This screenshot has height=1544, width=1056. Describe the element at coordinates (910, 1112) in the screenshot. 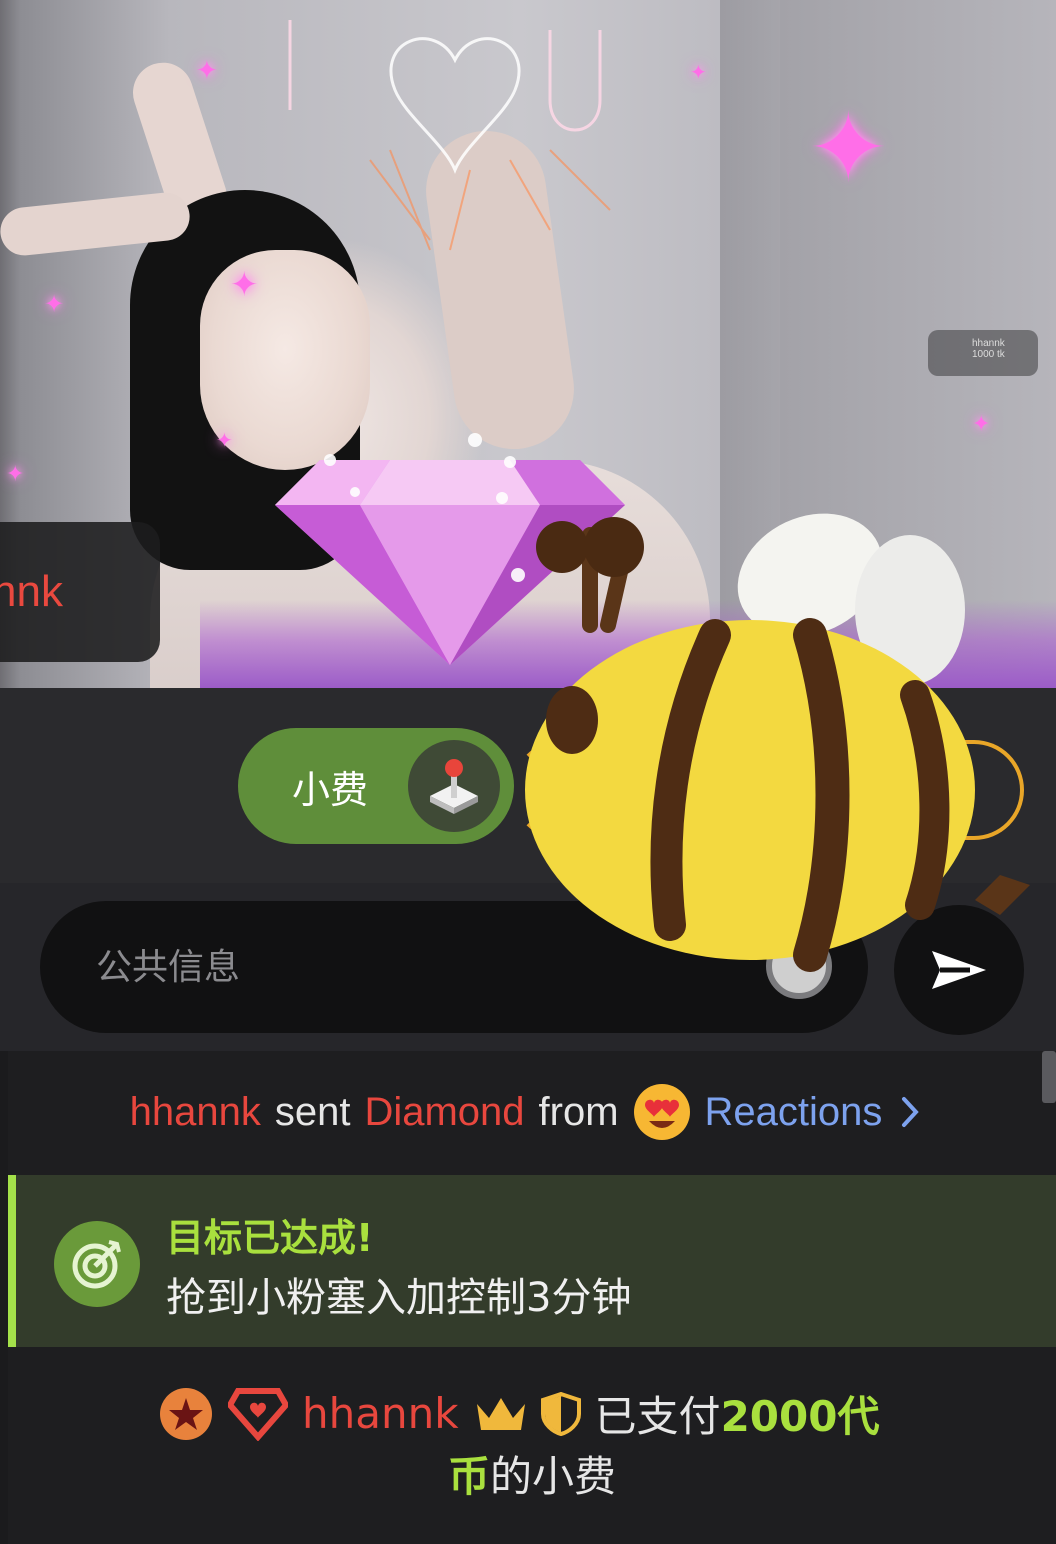

I see `chevron-right-icon` at that location.